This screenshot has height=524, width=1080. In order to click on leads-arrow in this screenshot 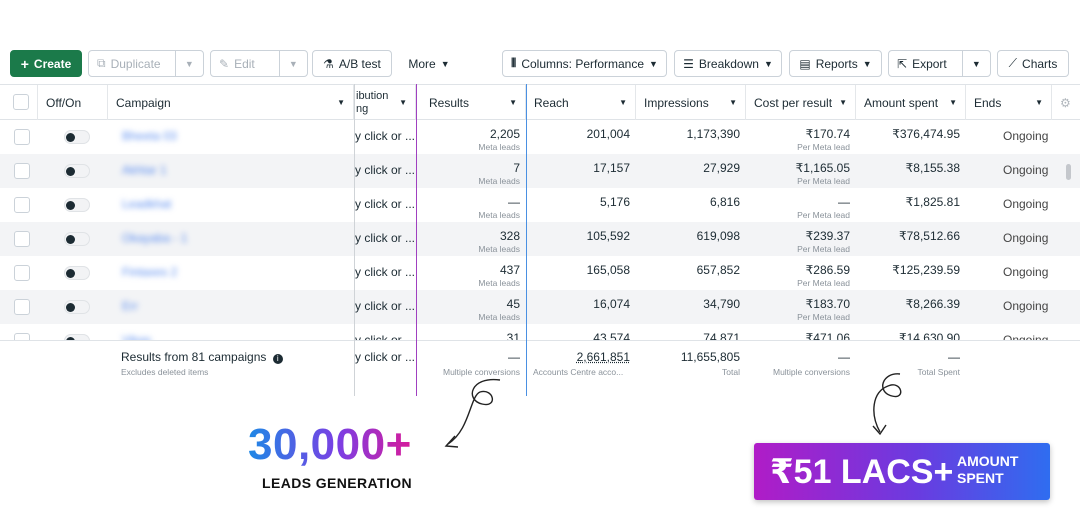, I will do `click(474, 411)`.